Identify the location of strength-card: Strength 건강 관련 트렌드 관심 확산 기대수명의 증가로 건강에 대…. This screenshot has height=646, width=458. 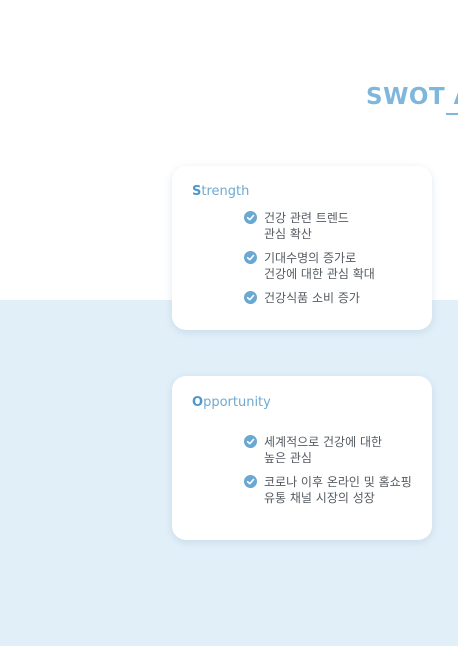
(302, 248).